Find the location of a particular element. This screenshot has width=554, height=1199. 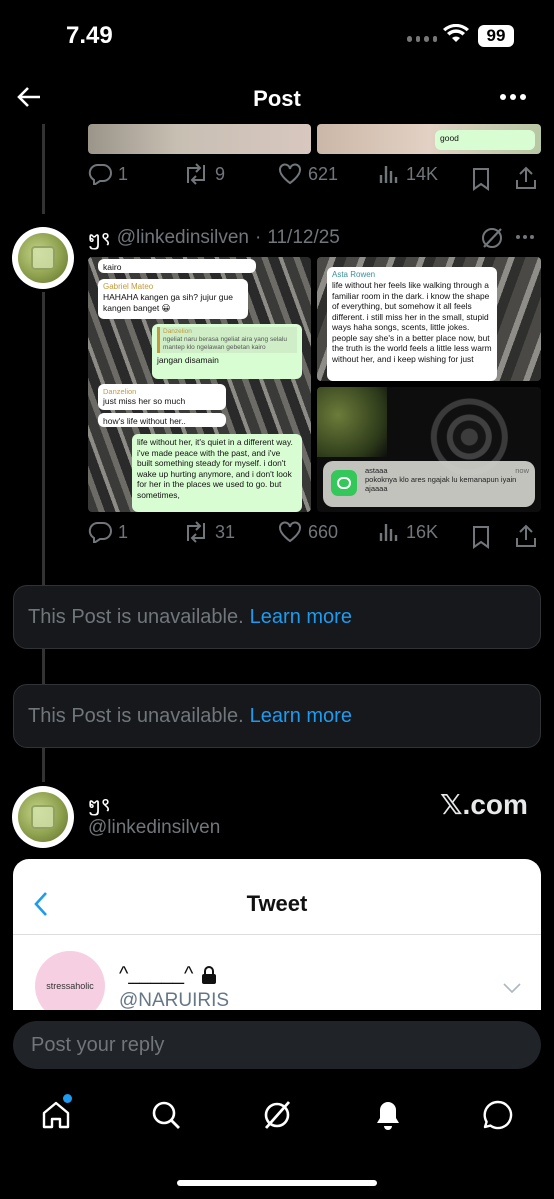

repost-button: 9 is located at coordinates (204, 174).